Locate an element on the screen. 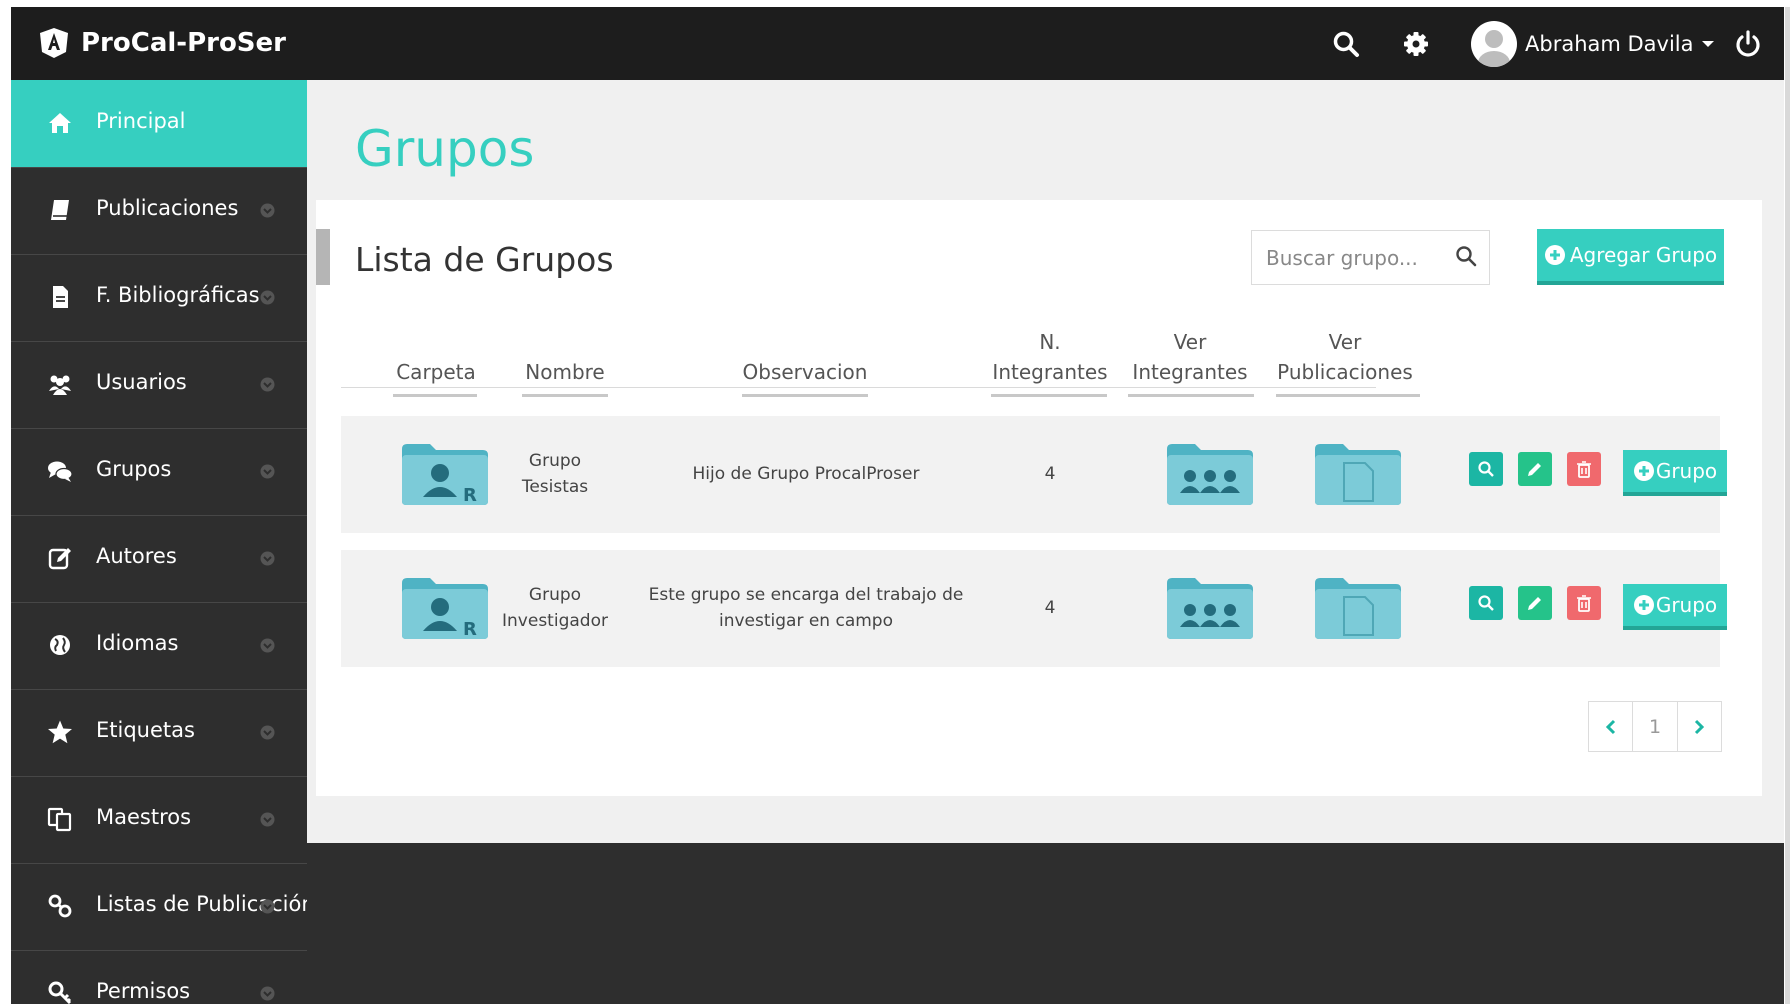 This screenshot has height=1004, width=1790. column-header-ver: Ver is located at coordinates (1345, 342).